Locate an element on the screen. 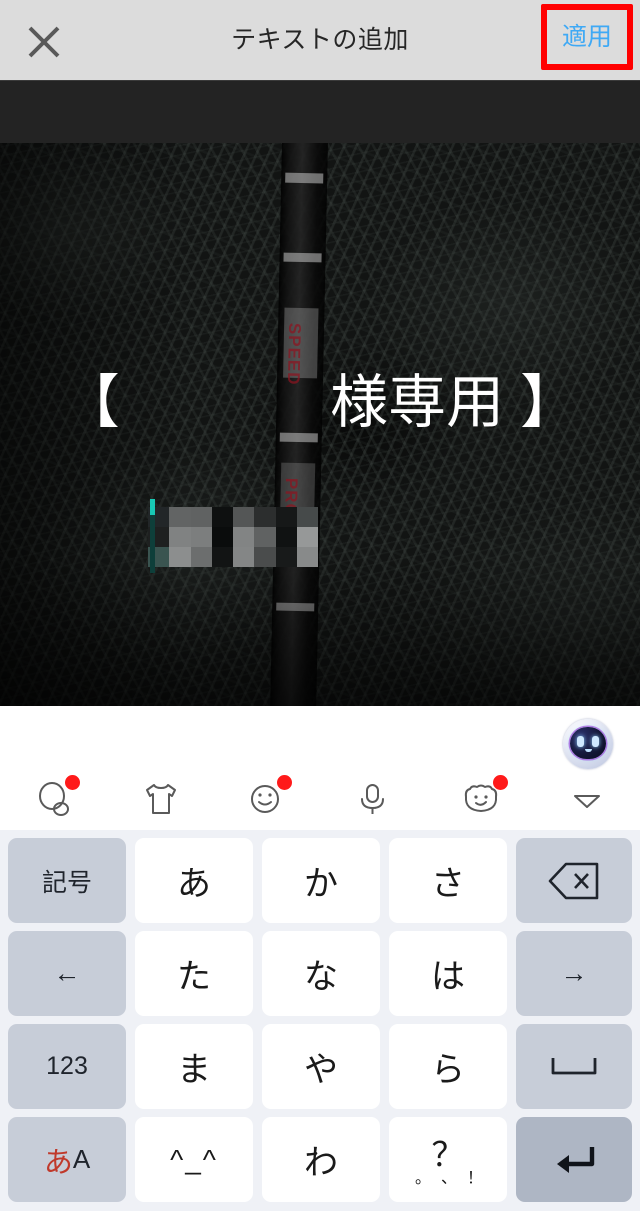 This screenshot has height=1211, width=640. overlay-text-suffix: 様専用 】 is located at coordinates (454, 402).